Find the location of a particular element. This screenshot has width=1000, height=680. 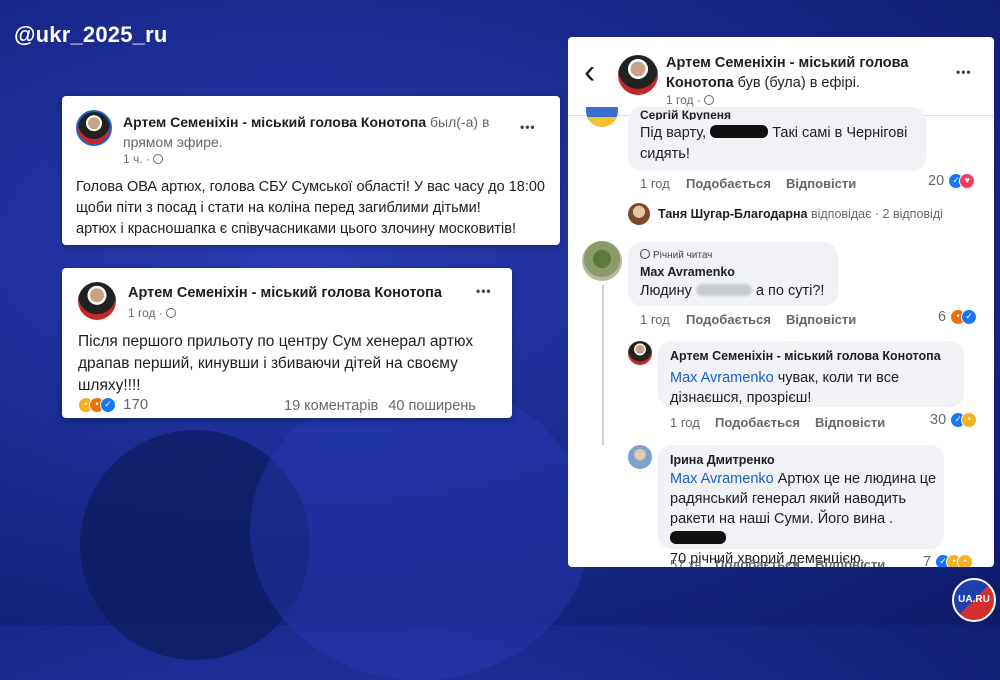

reaction-count: 20 is located at coordinates (936, 181).